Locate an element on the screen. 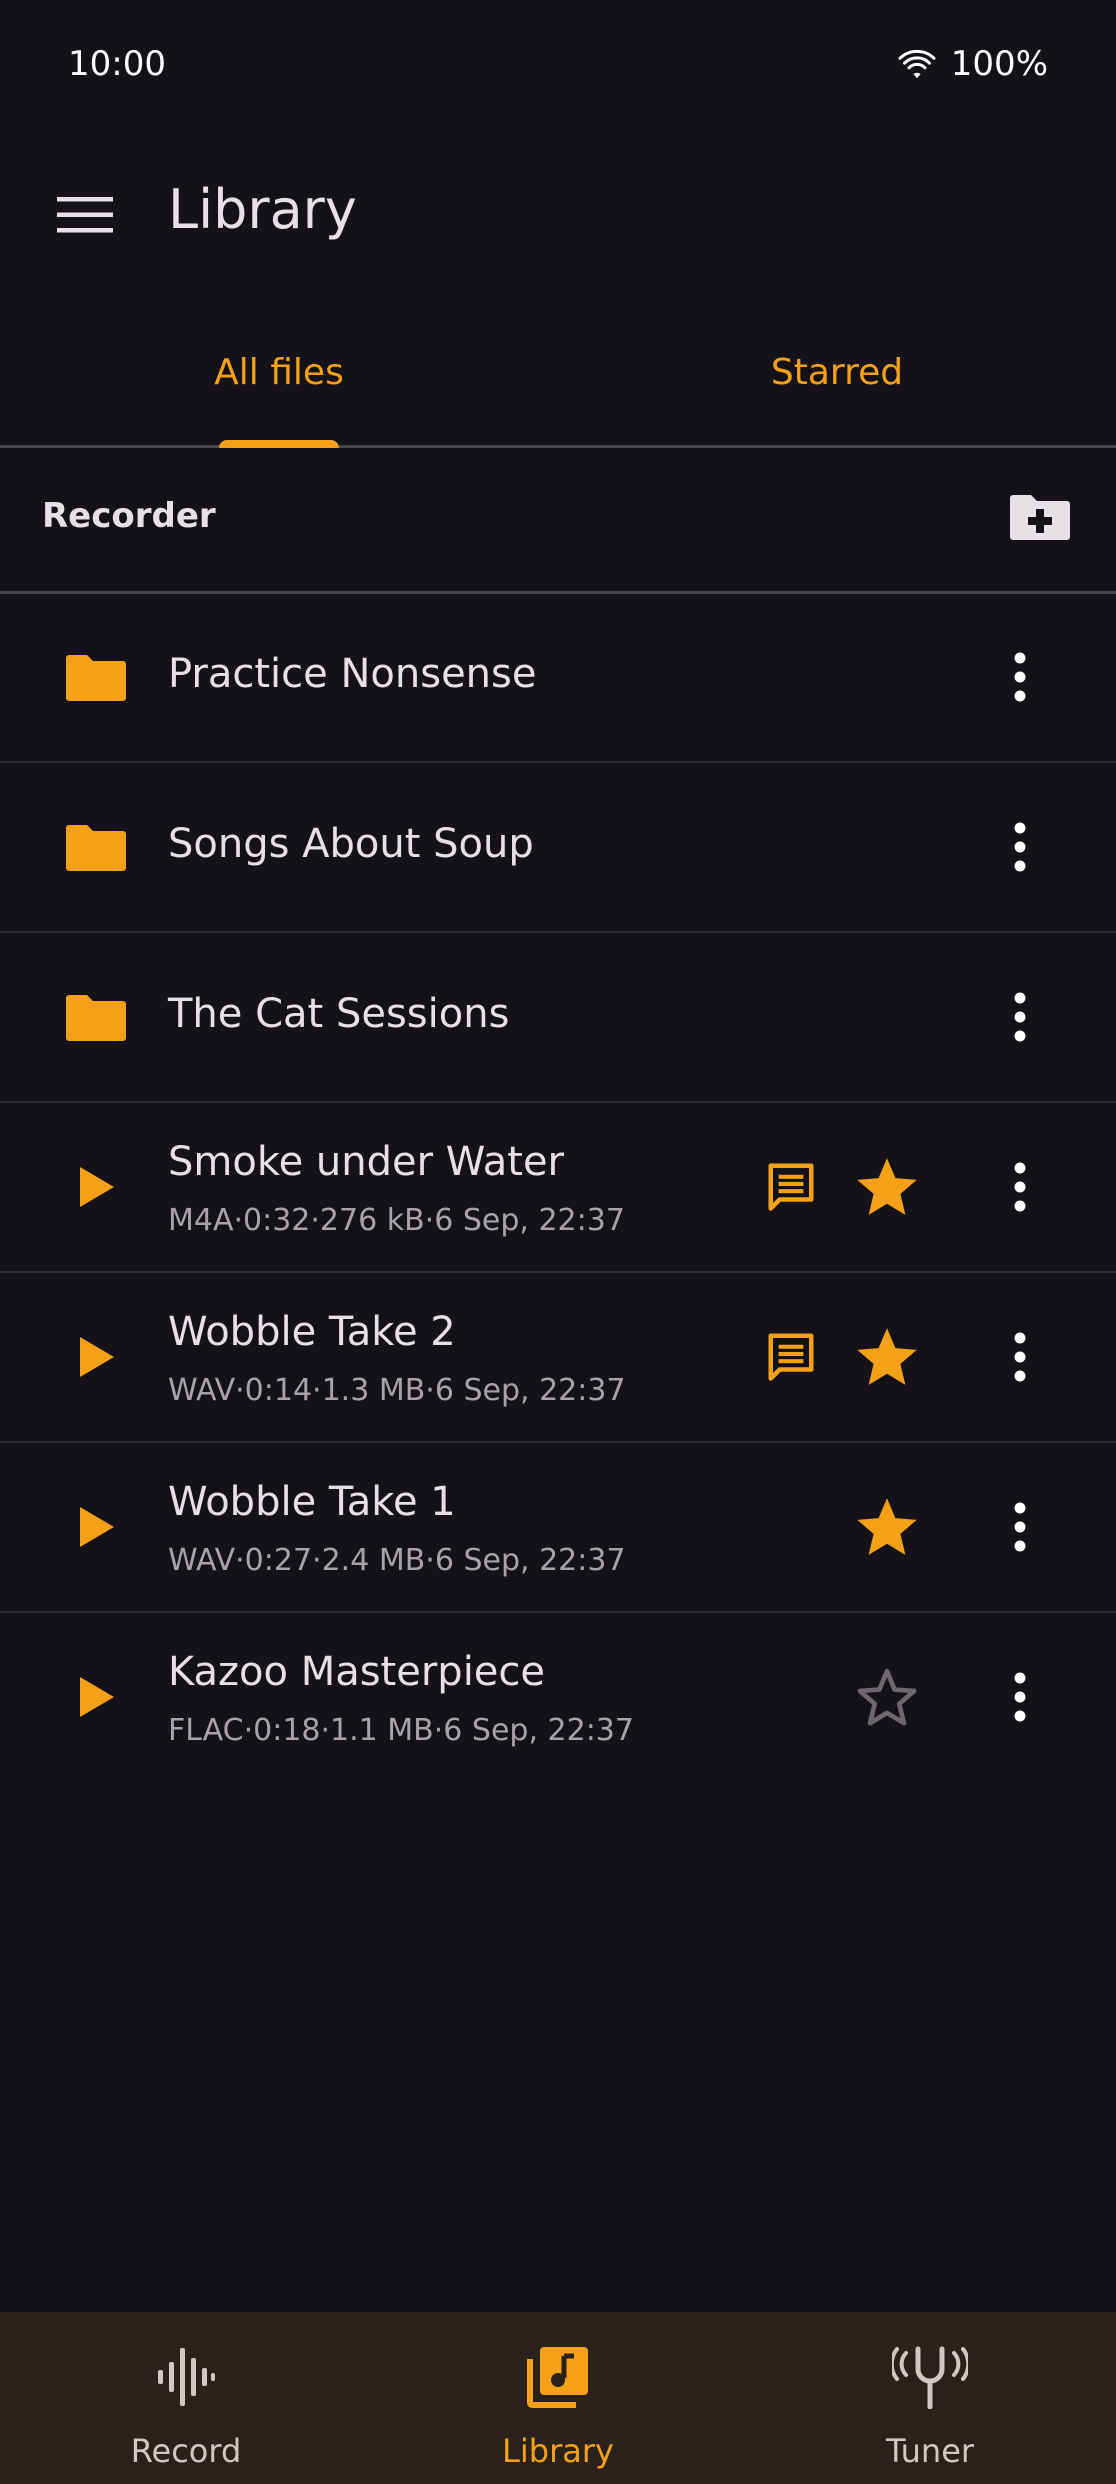 This screenshot has width=1116, height=2484. folder-row: Practice Nonsense is located at coordinates (558, 678).